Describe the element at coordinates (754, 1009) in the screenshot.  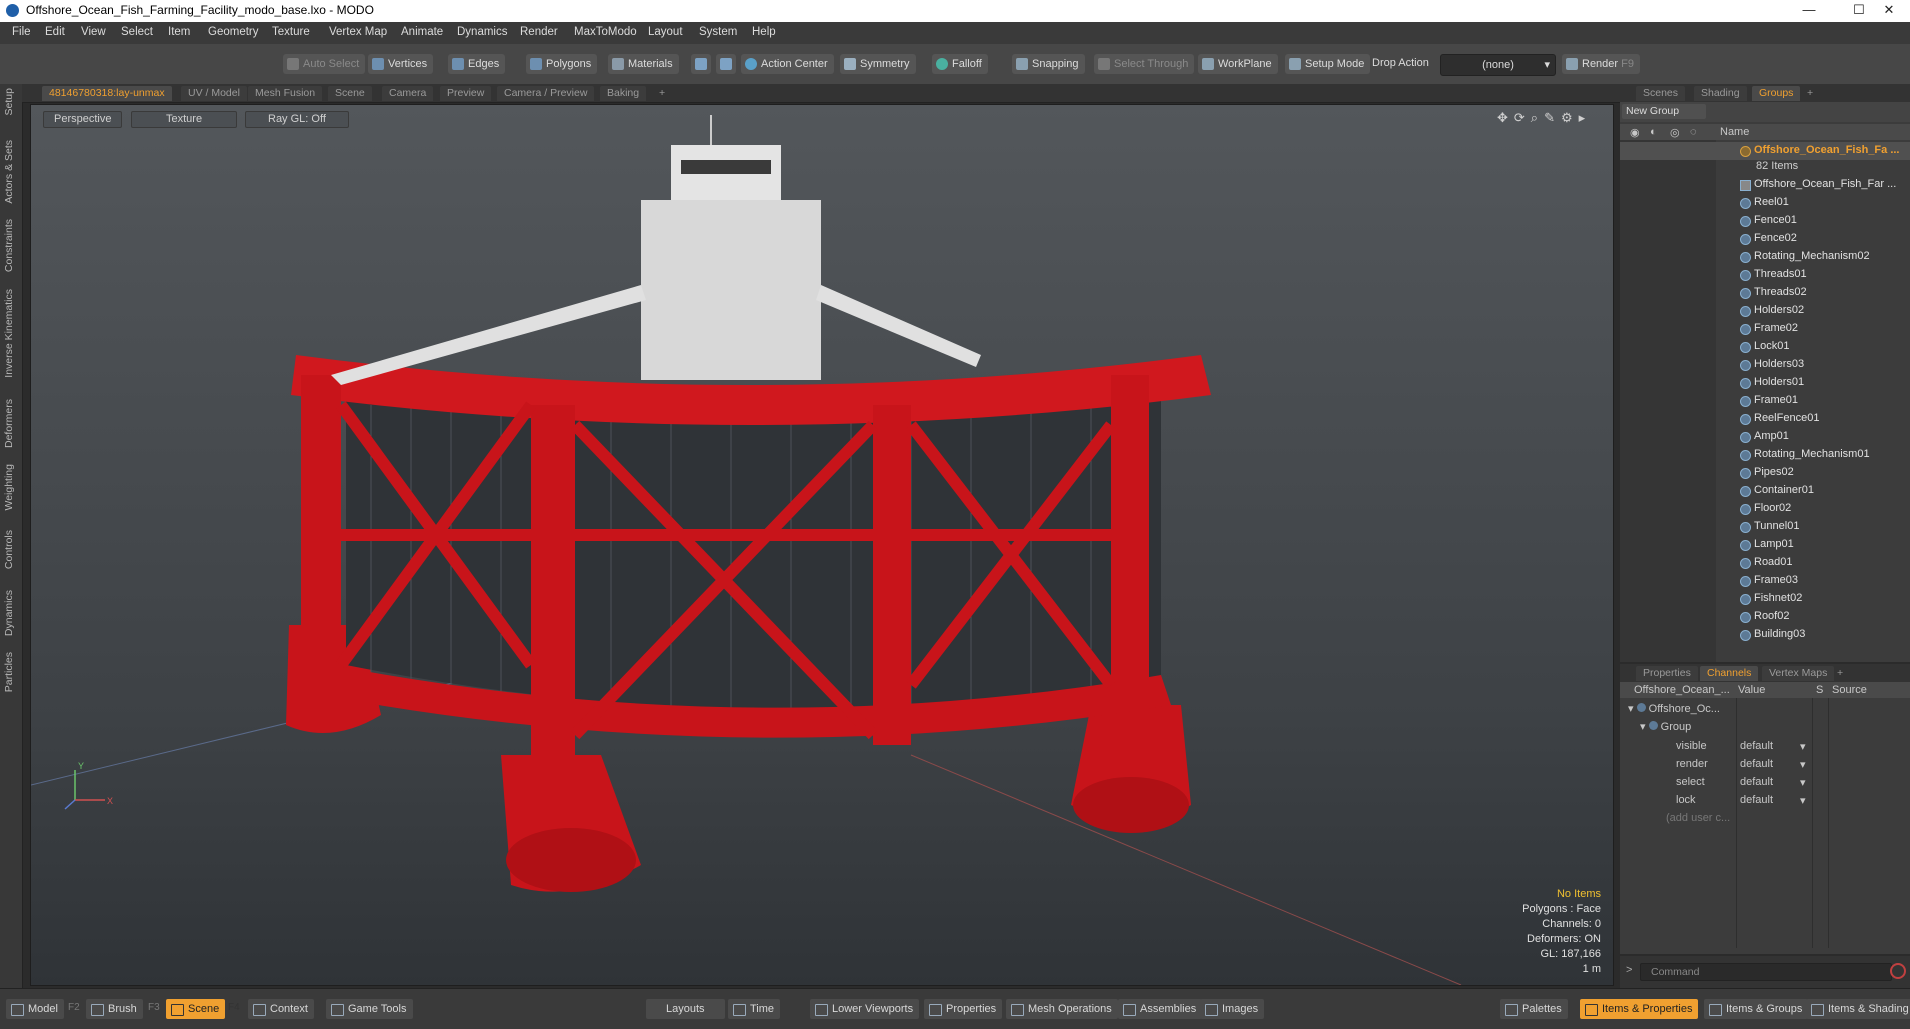
I see `time-button: Time` at that location.